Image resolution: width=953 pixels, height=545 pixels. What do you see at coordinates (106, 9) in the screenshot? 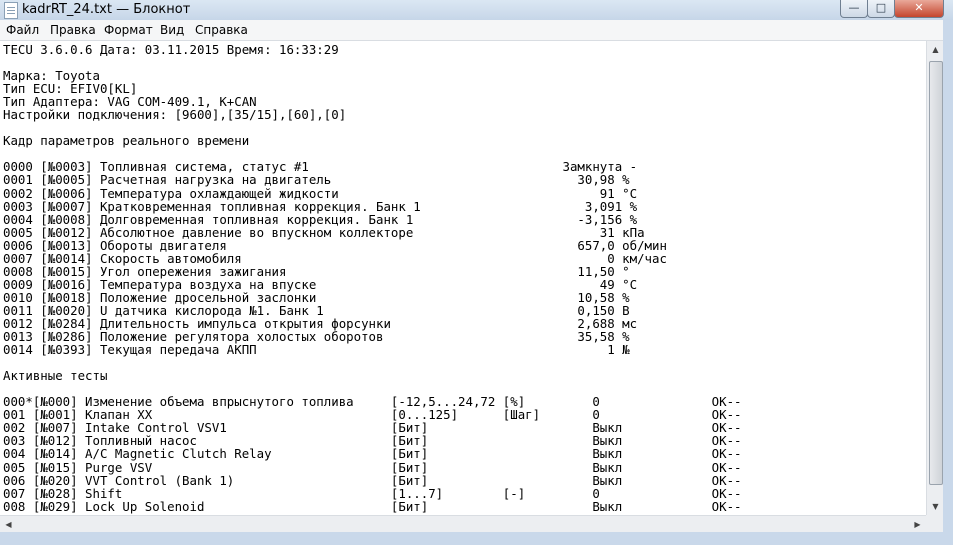
I see `window-title: kadrRT_24.txt — Блокнот` at bounding box center [106, 9].